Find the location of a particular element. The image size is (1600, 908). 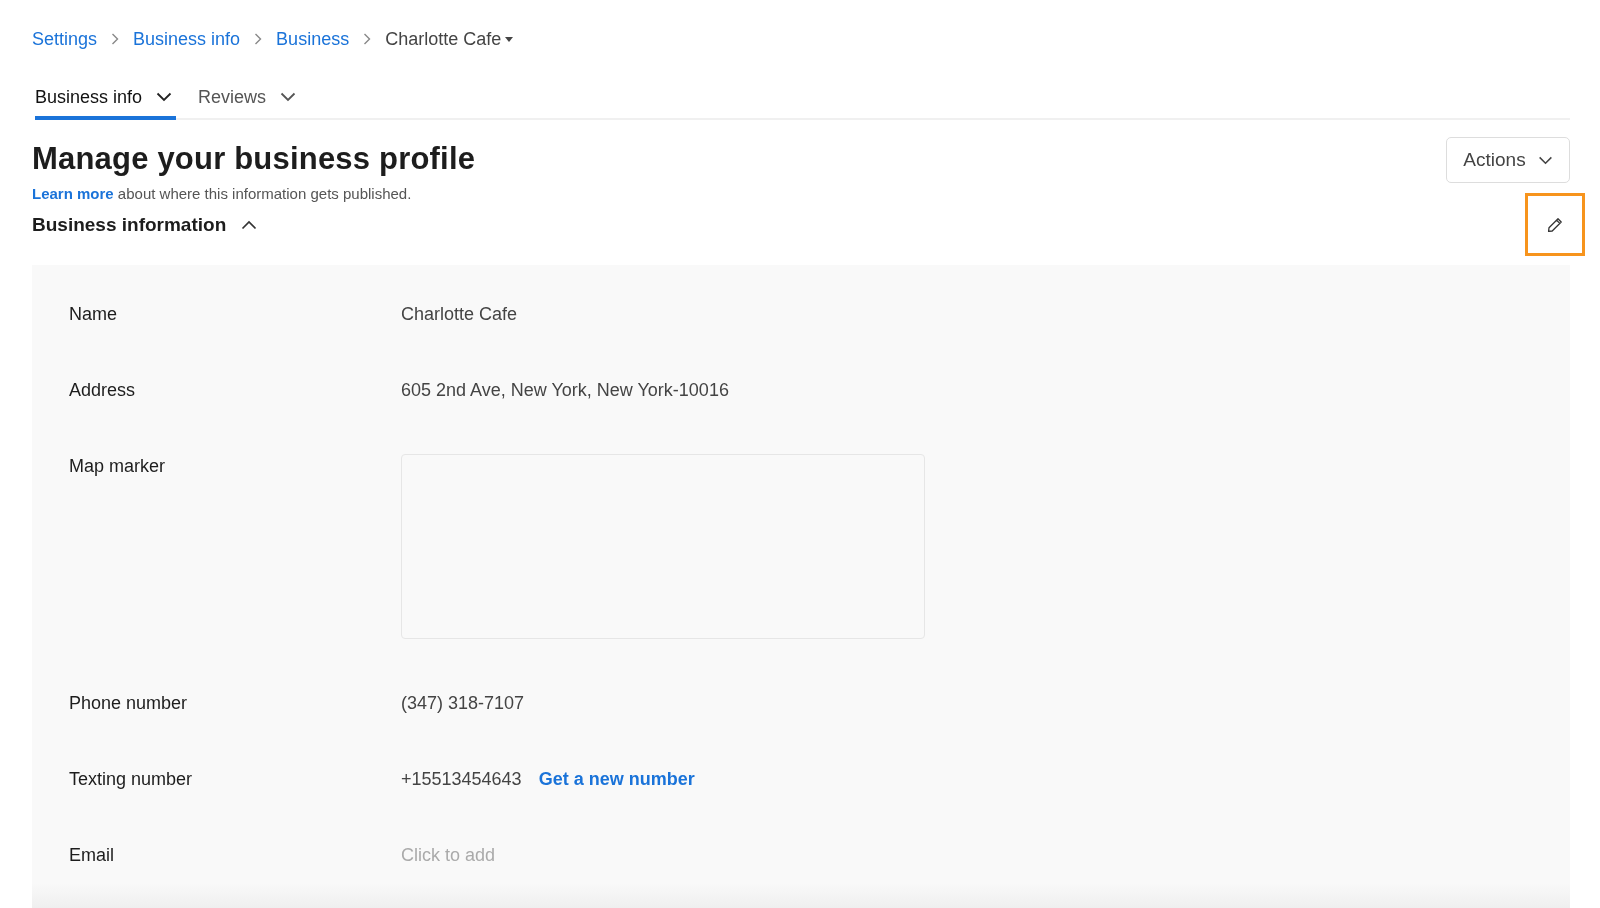

field-label: Email is located at coordinates (92, 855).